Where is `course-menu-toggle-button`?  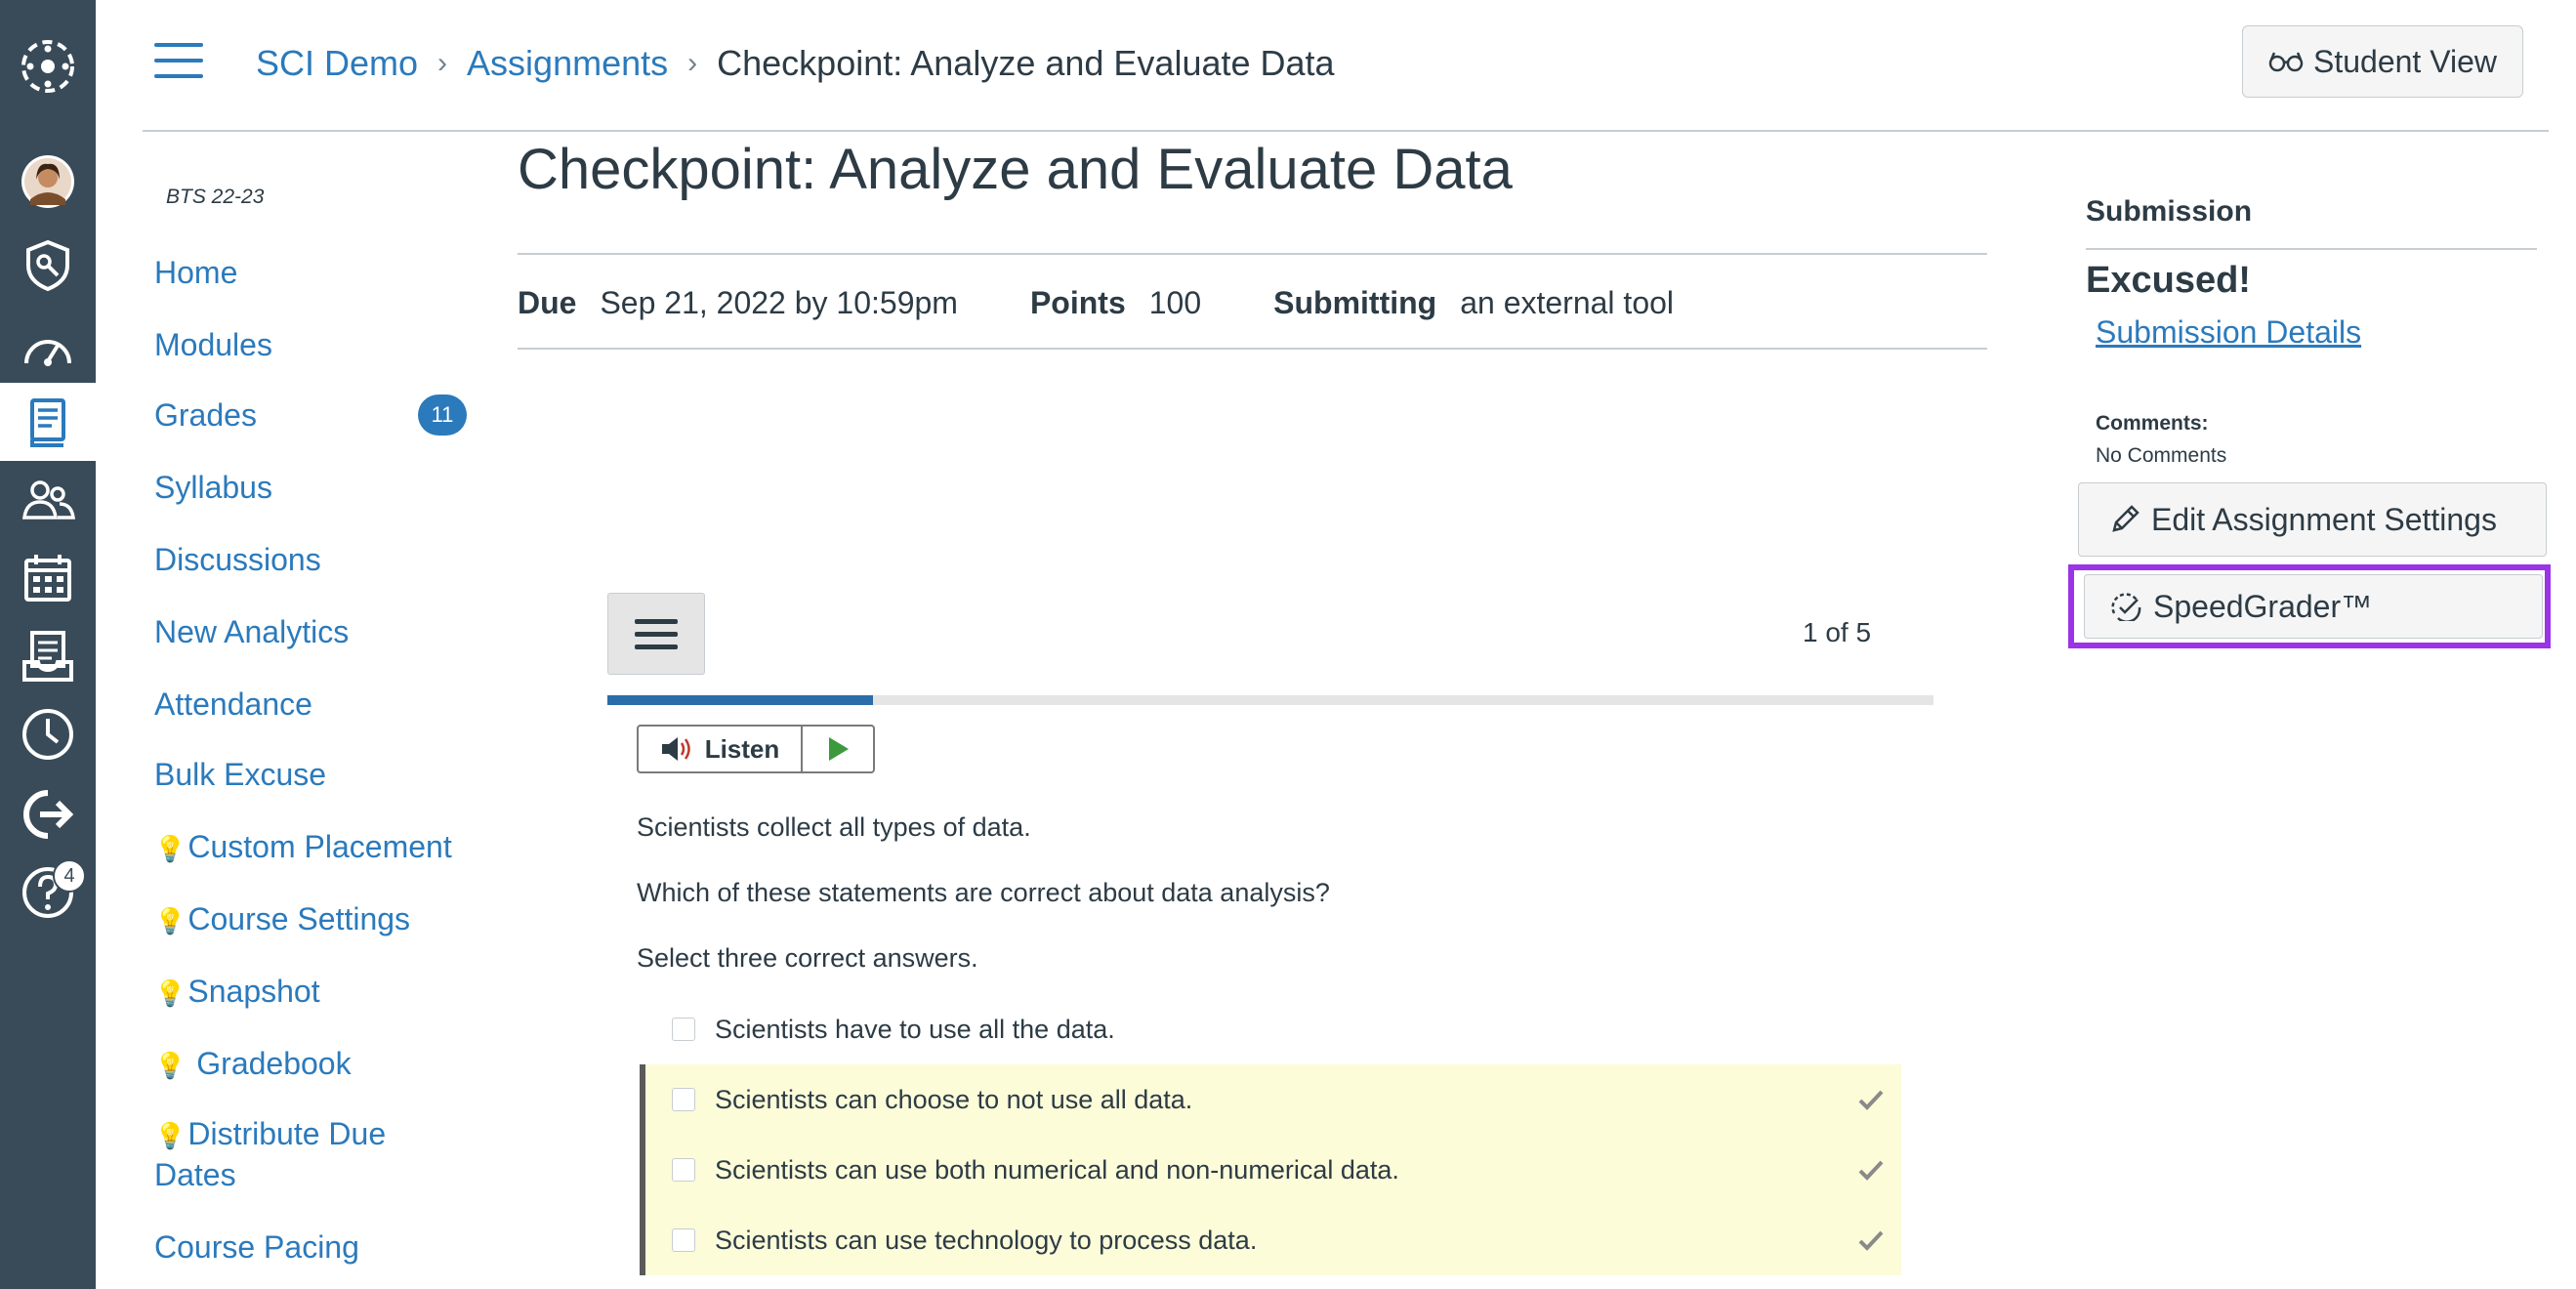
course-menu-toggle-button is located at coordinates (179, 60).